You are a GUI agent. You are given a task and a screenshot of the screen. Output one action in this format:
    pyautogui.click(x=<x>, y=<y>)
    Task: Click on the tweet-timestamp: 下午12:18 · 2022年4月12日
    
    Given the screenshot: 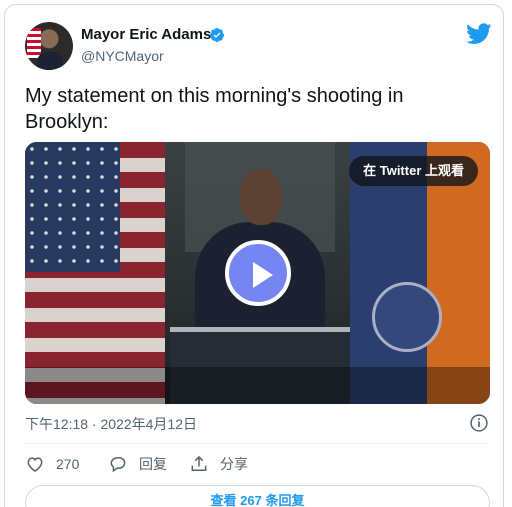 What is the action you would take?
    pyautogui.click(x=111, y=424)
    